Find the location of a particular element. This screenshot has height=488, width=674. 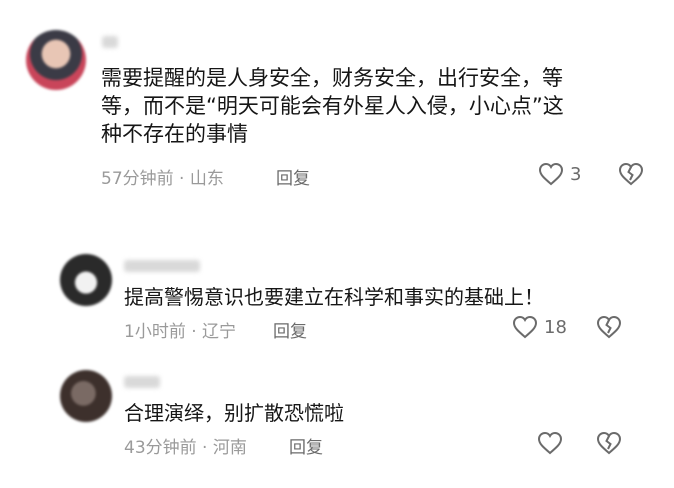

comment-time: 43分钟前 is located at coordinates (160, 448).